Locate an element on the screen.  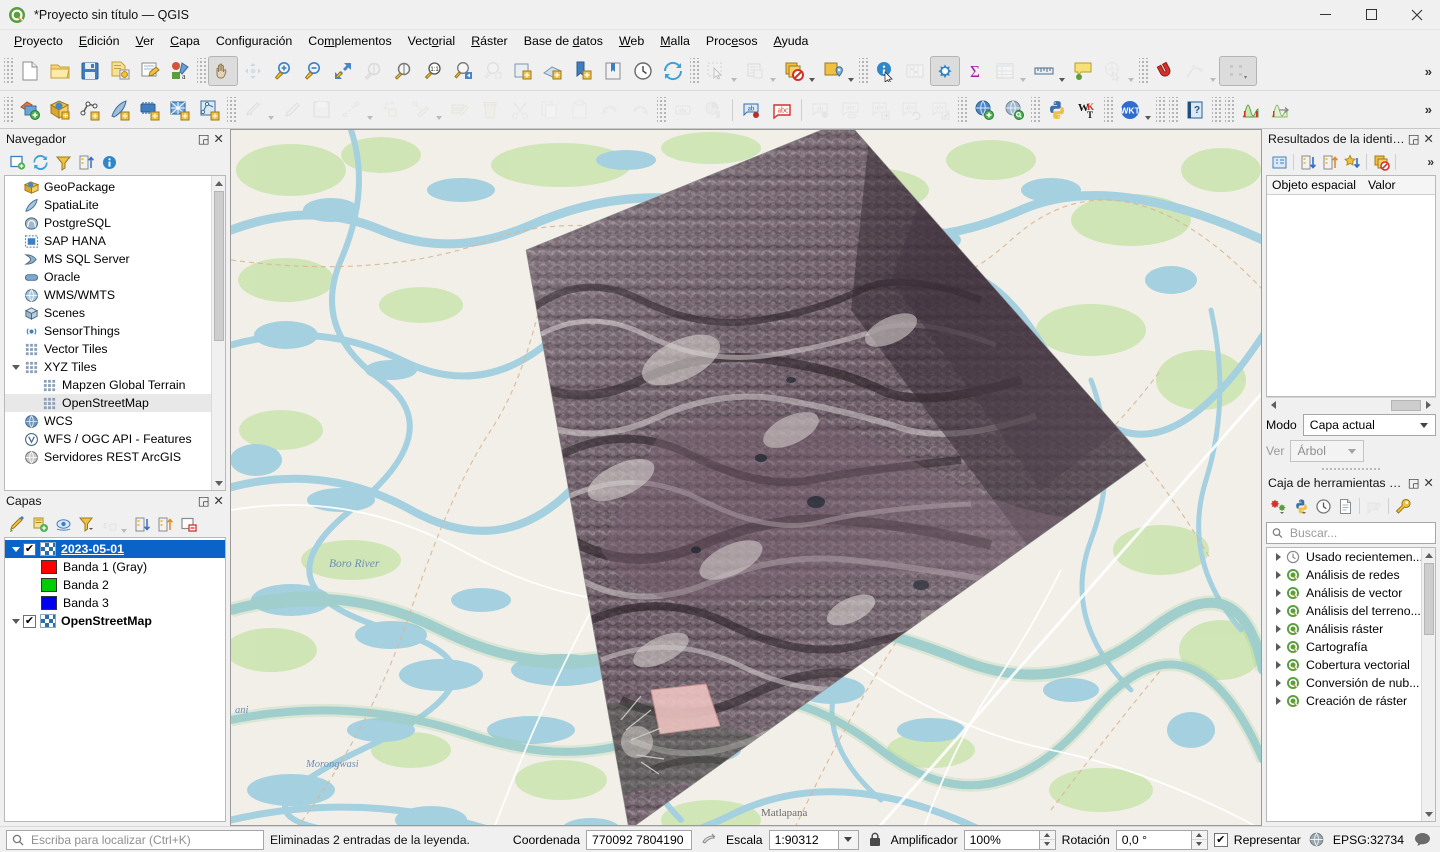
vertex-tool-button is located at coordinates (391, 110).